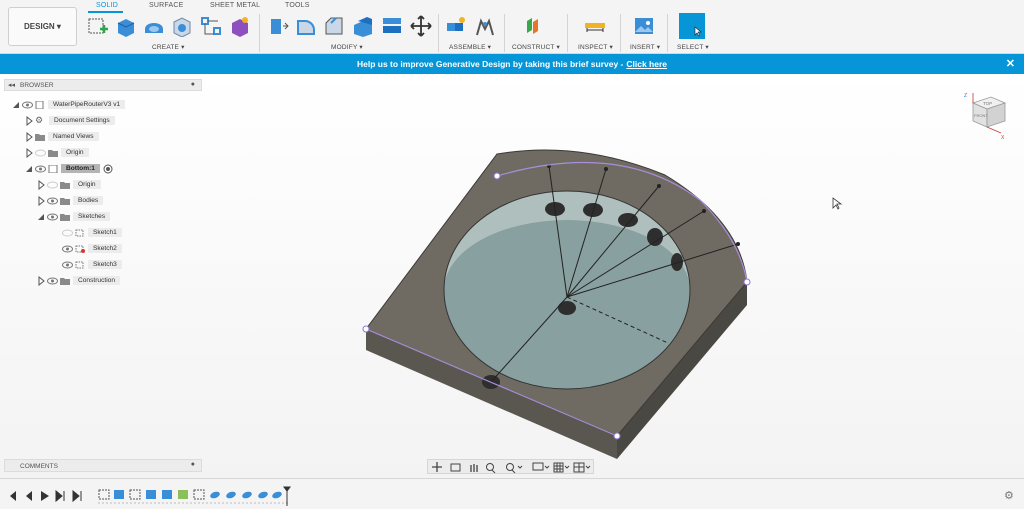  I want to click on viewports-icon, so click(582, 467).